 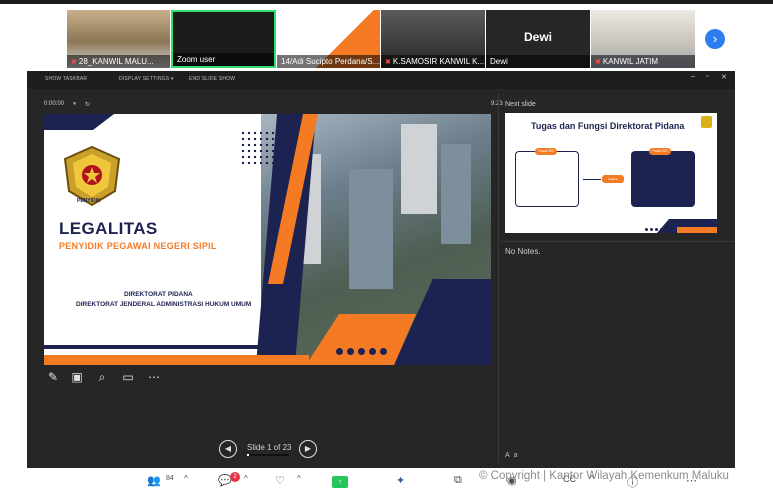 What do you see at coordinates (538, 61) in the screenshot?
I see `participant-name: Dewi` at bounding box center [538, 61].